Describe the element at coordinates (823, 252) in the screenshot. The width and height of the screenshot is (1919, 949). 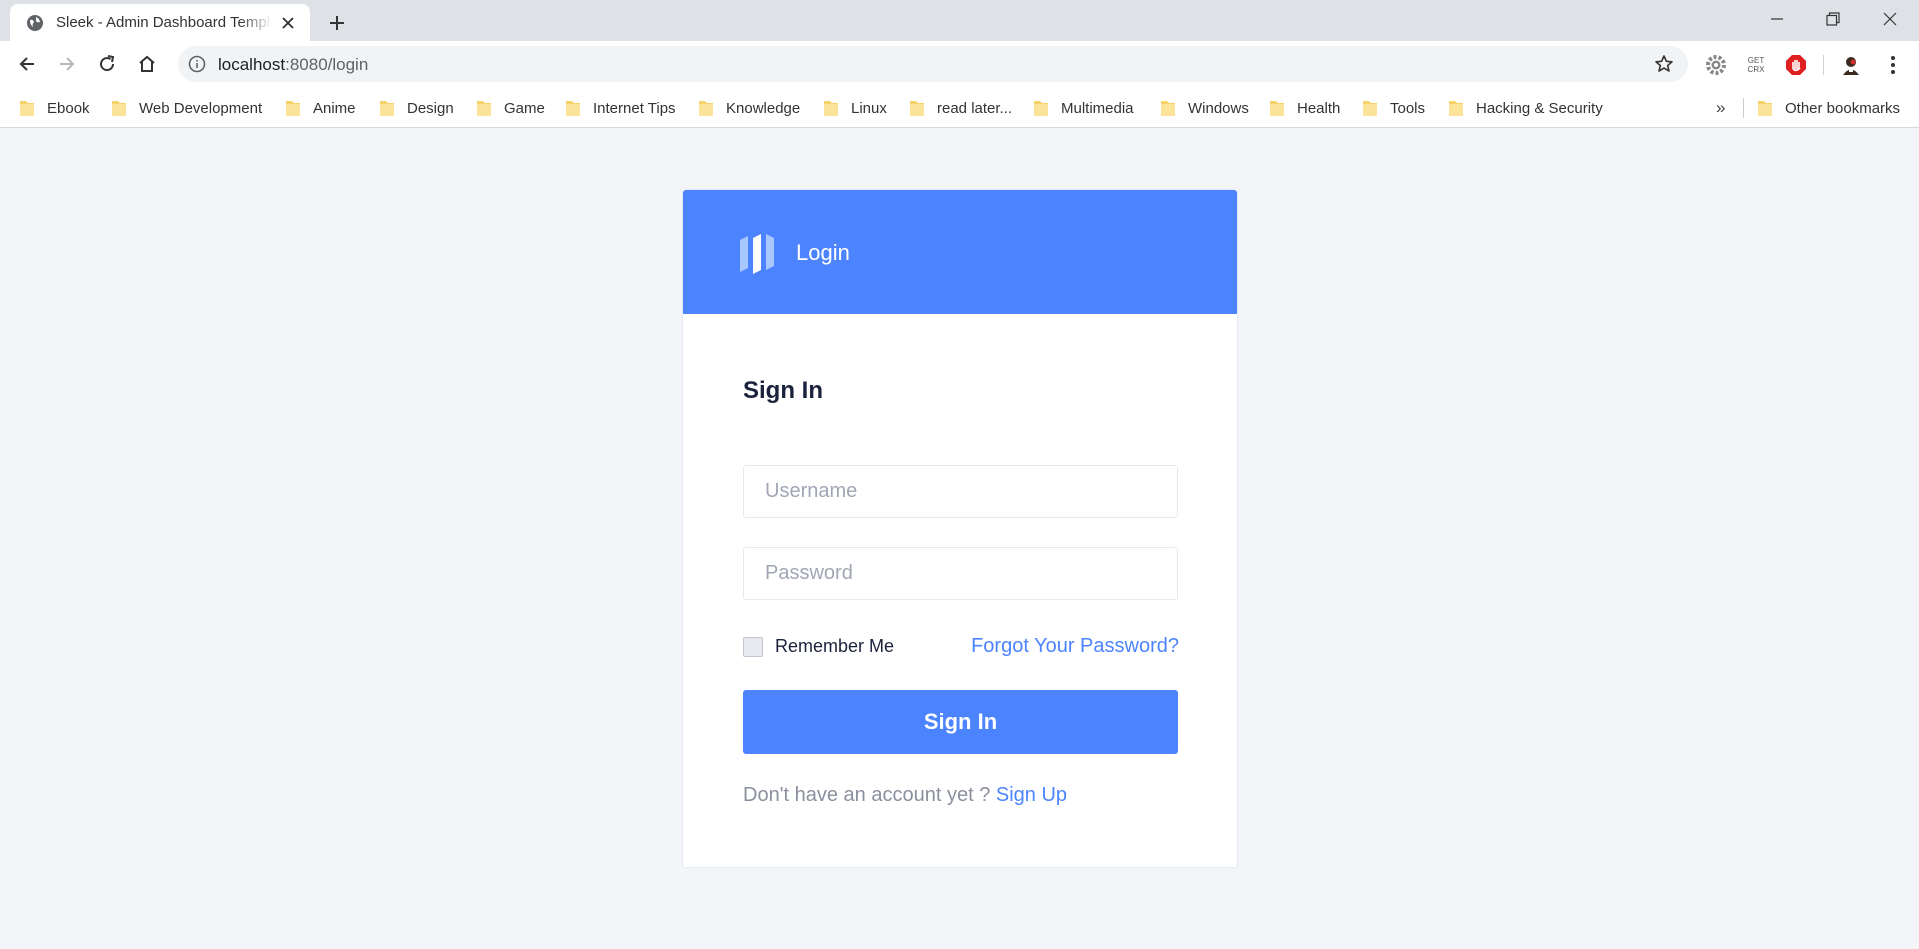
I see `card-brand-title: Login` at that location.